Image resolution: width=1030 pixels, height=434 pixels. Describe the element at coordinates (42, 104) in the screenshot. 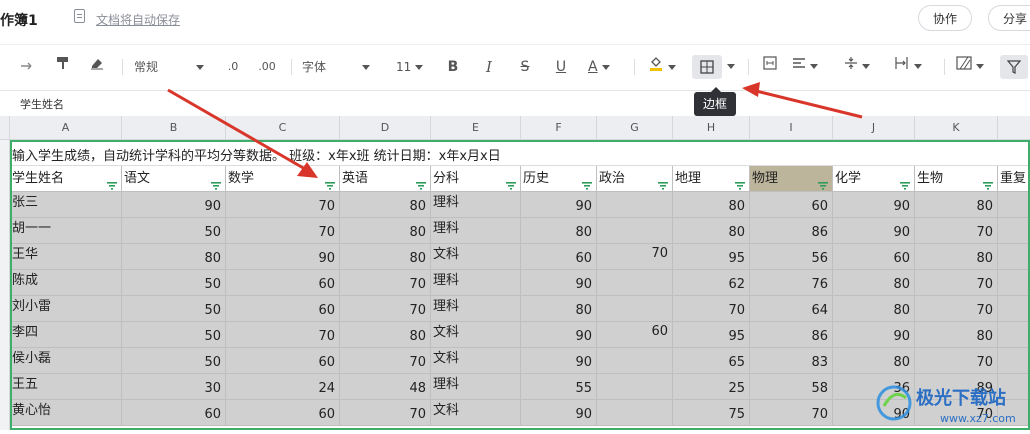

I see `formula-bar-content: 学生姓名` at that location.